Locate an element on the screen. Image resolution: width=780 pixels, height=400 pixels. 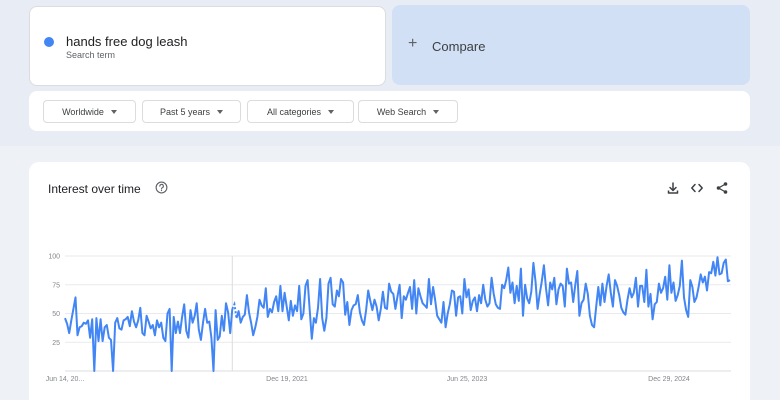
search-type-dropdown-label: Web Search is located at coordinates (401, 111).